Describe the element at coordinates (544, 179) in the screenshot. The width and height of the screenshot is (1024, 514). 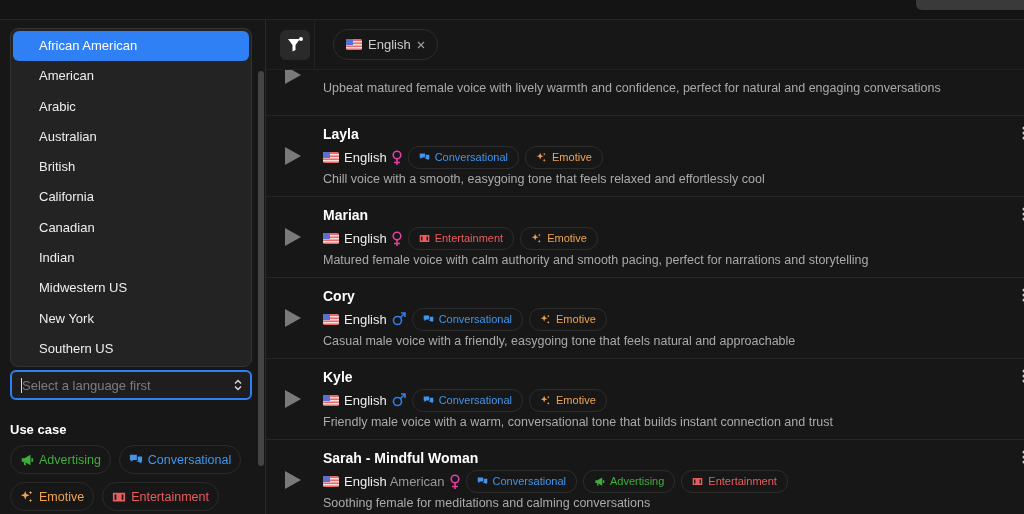
I see `voice-description: Chill voice with a smooth, easygoing tone that feels relaxed and effortlessly cool` at that location.